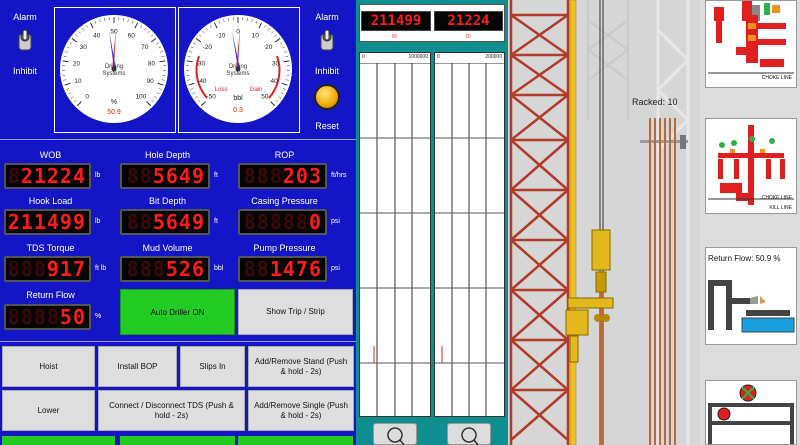 The height and width of the screenshot is (445, 800). Describe the element at coordinates (87, 96) in the screenshot. I see `gauge-tick-label: 0` at that location.